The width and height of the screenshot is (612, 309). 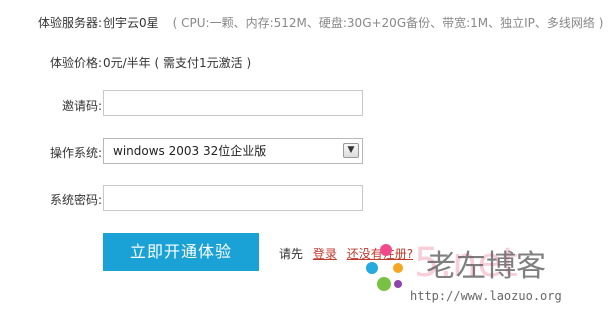 What do you see at coordinates (81, 106) in the screenshot?
I see `invite-code-label: 邀请码:` at bounding box center [81, 106].